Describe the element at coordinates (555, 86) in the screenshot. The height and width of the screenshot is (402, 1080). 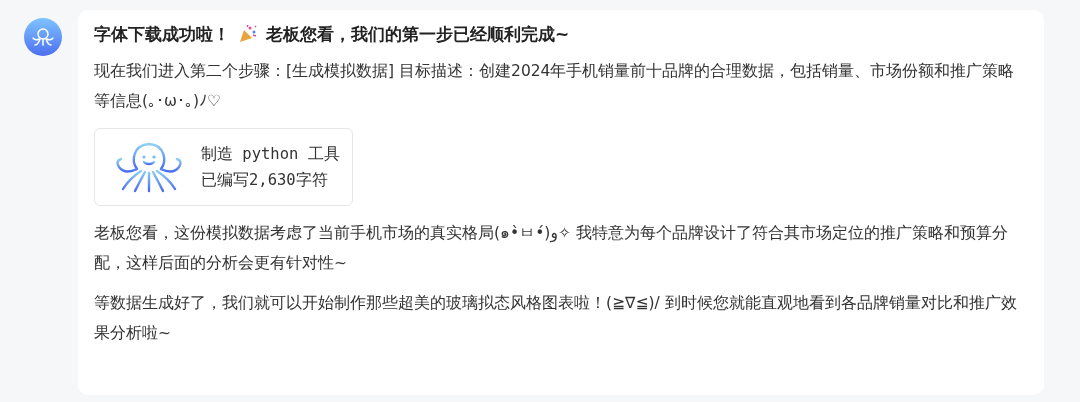
I see `message-paragraph: 现在我们进入第二个步骤：[生成模拟数据] 目标描述：创建2024年手机销量前十品牌的合理数据，包括销量、市场份额和推广策略等信息(｡･ω･｡)ﾉ♡` at that location.